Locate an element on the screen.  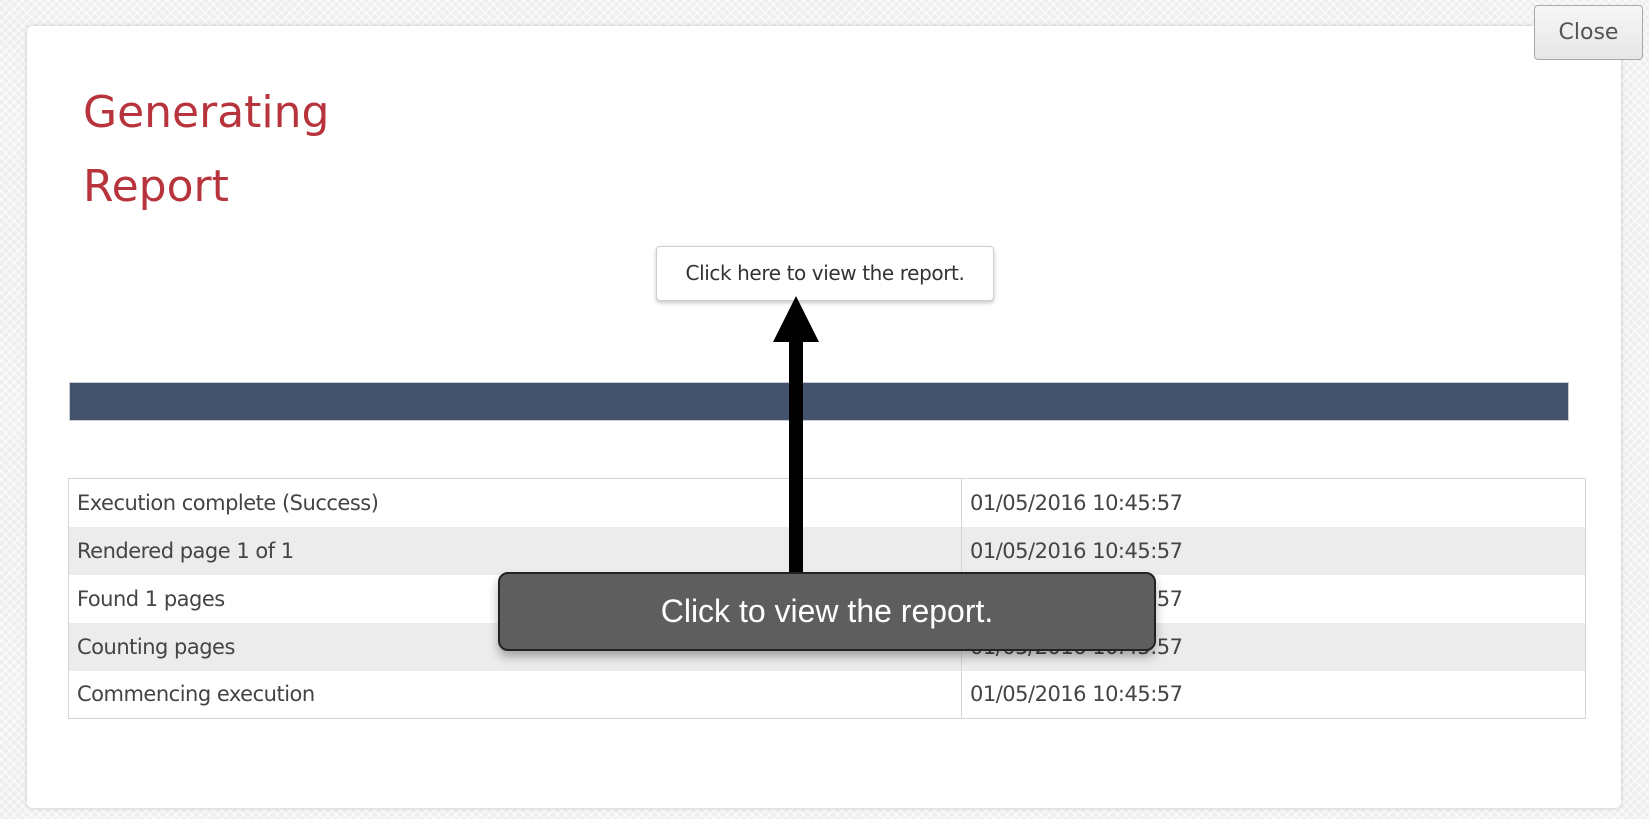
annotation-callout: Click to view the report. is located at coordinates (827, 611).